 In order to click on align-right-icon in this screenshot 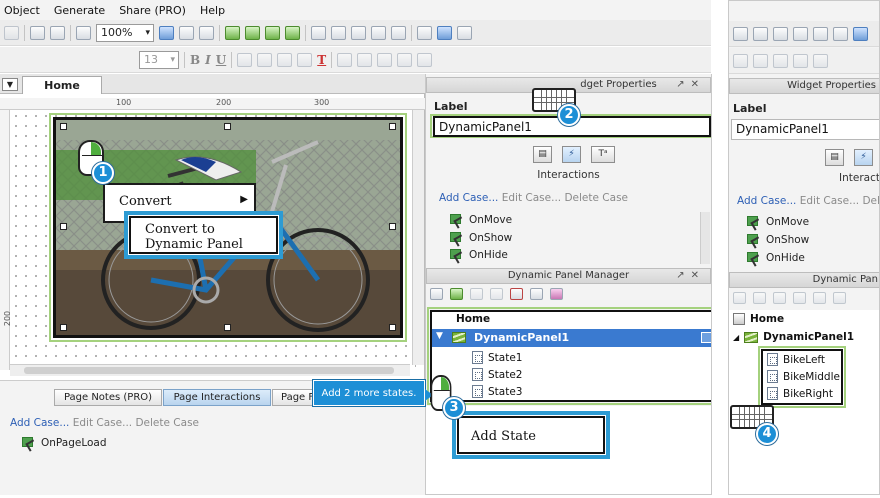, I will do `click(464, 32)`.